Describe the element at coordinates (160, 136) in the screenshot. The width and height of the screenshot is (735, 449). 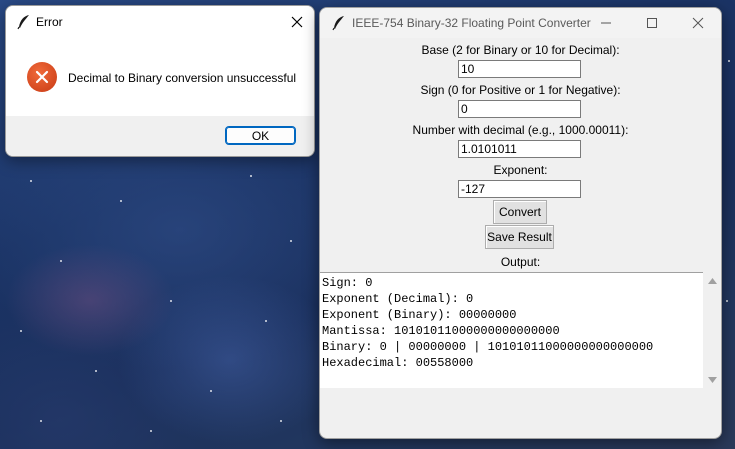
I see `error-dialog-footer: OK` at that location.